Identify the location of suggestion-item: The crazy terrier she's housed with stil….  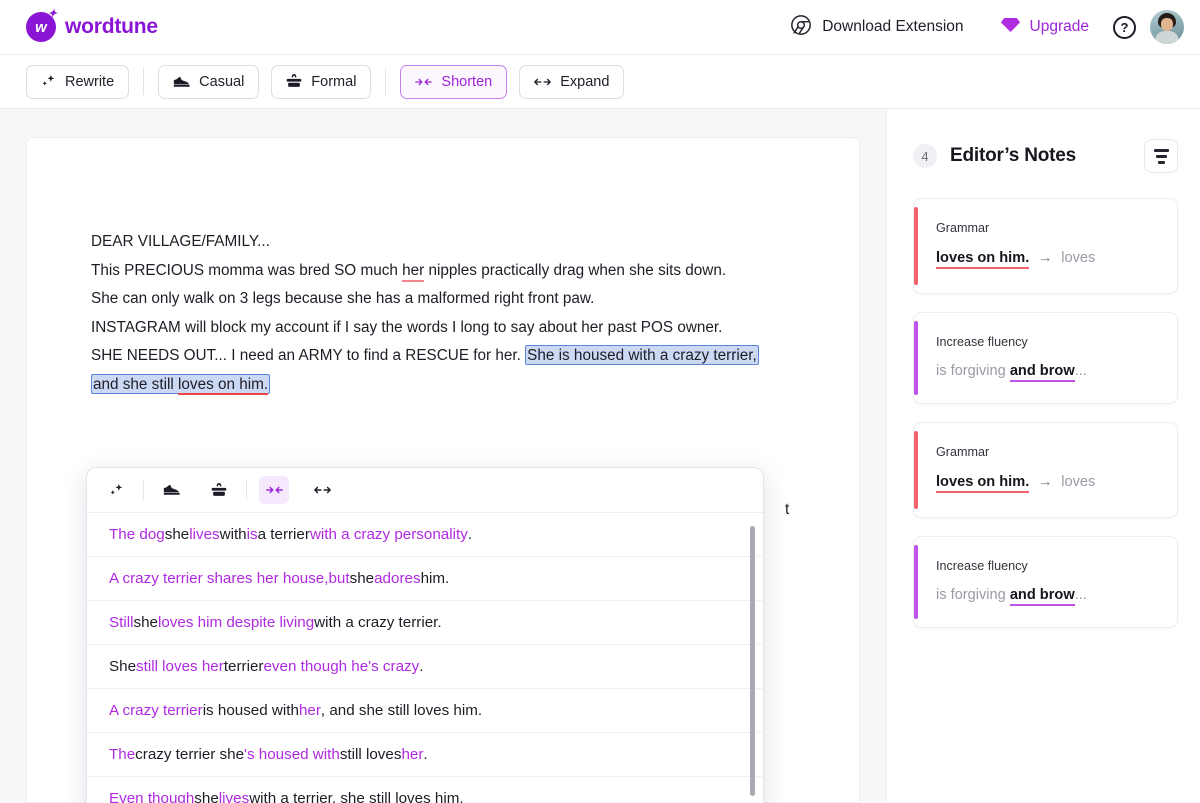
(425, 755).